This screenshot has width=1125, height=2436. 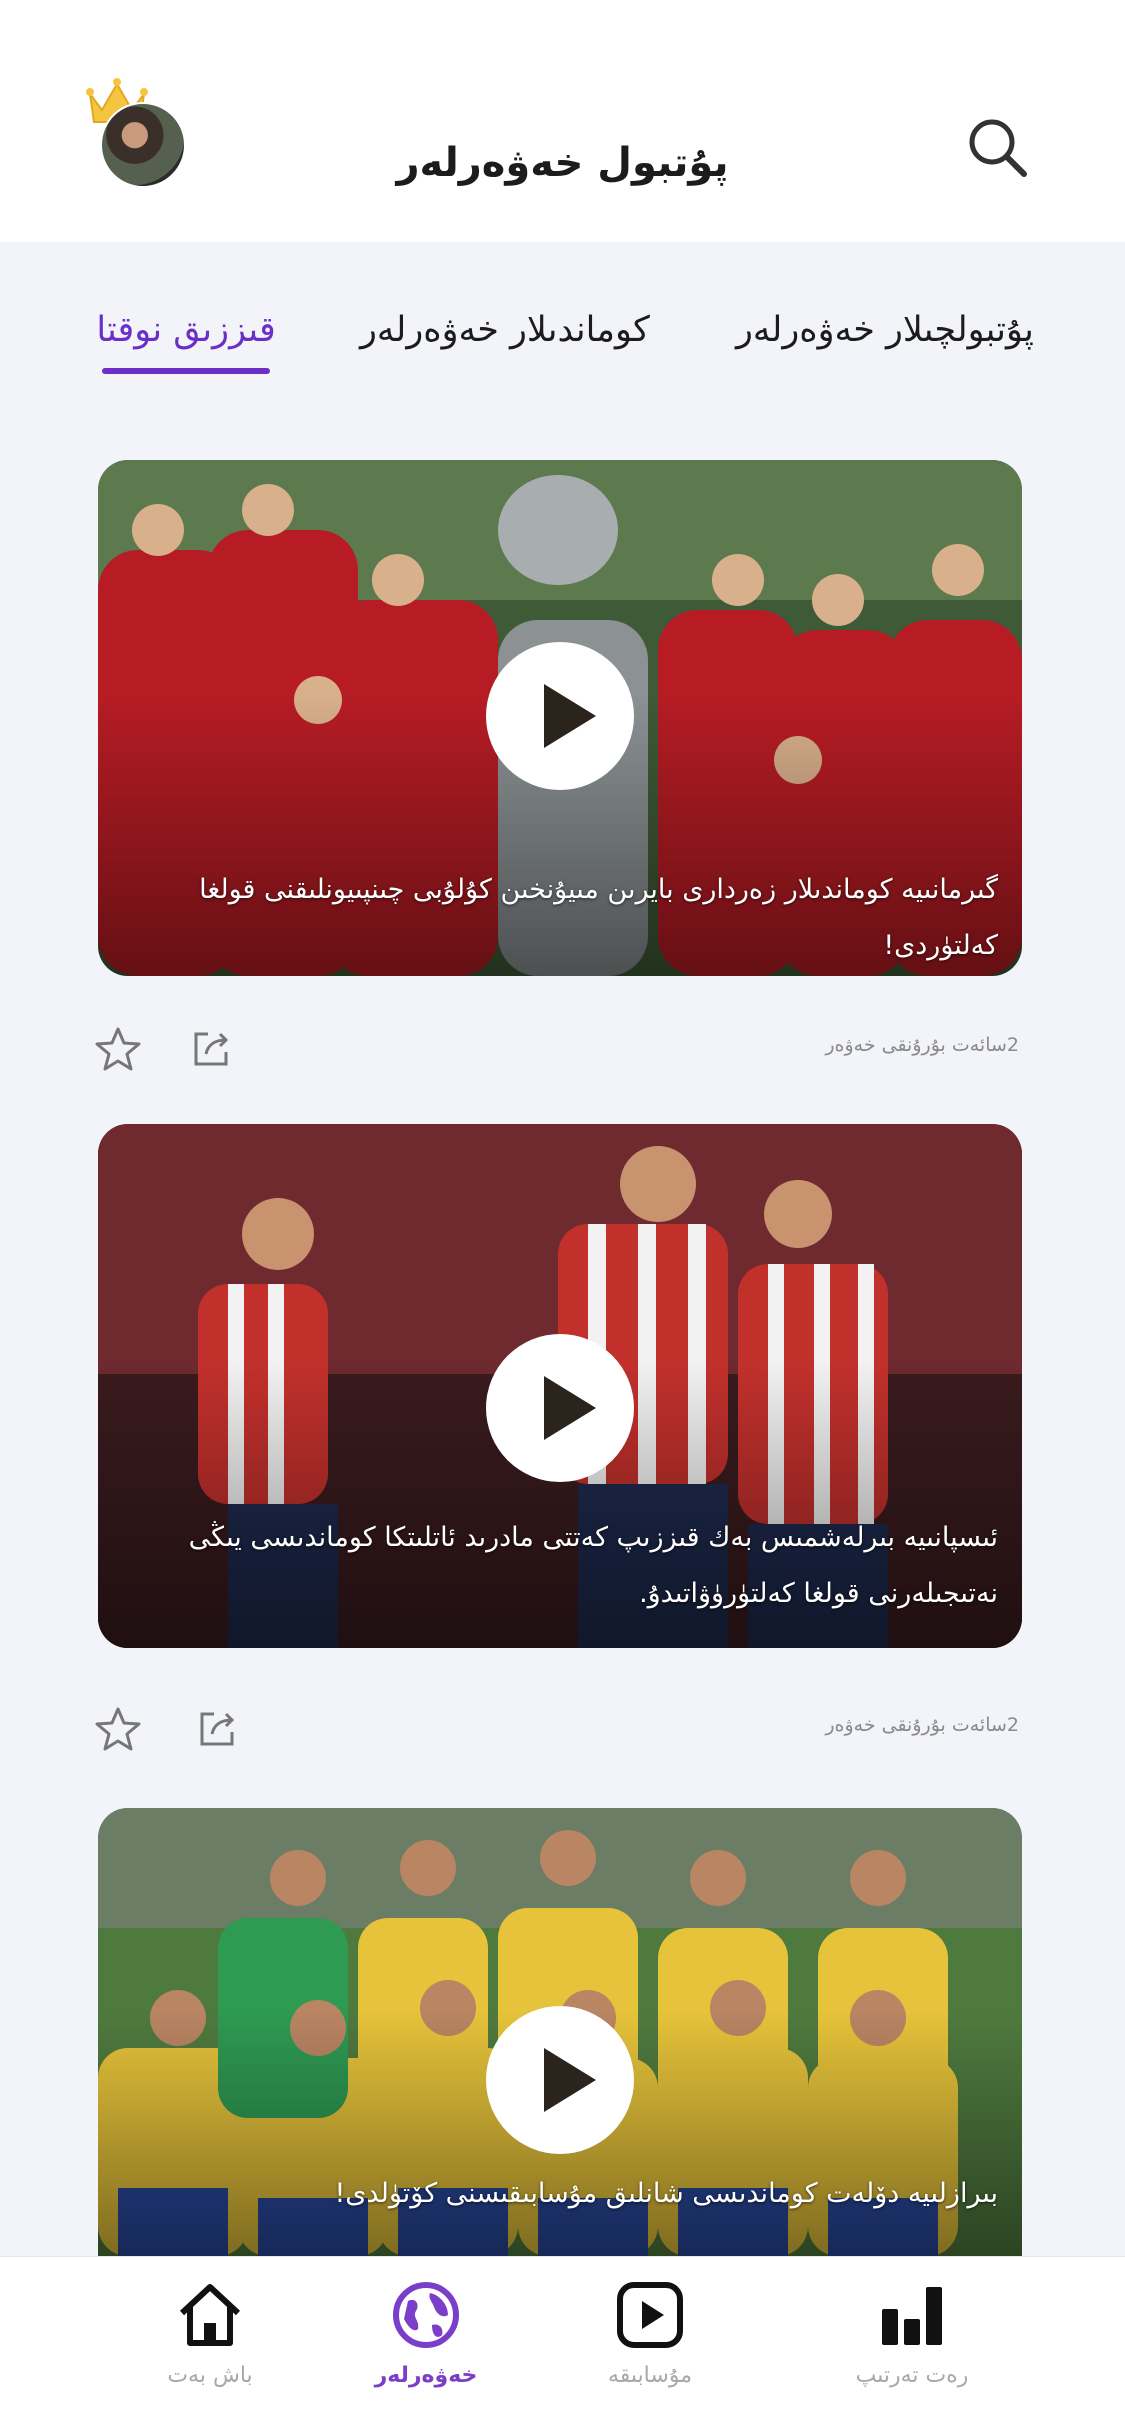 What do you see at coordinates (426, 2375) in the screenshot?
I see `nav-label: خەۋەرلەر` at bounding box center [426, 2375].